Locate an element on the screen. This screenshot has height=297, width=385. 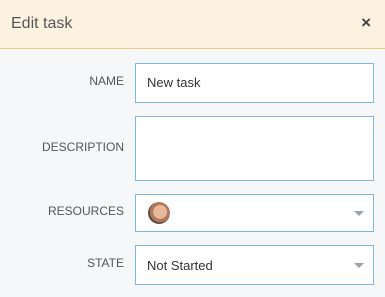
description-textarea is located at coordinates (254, 148).